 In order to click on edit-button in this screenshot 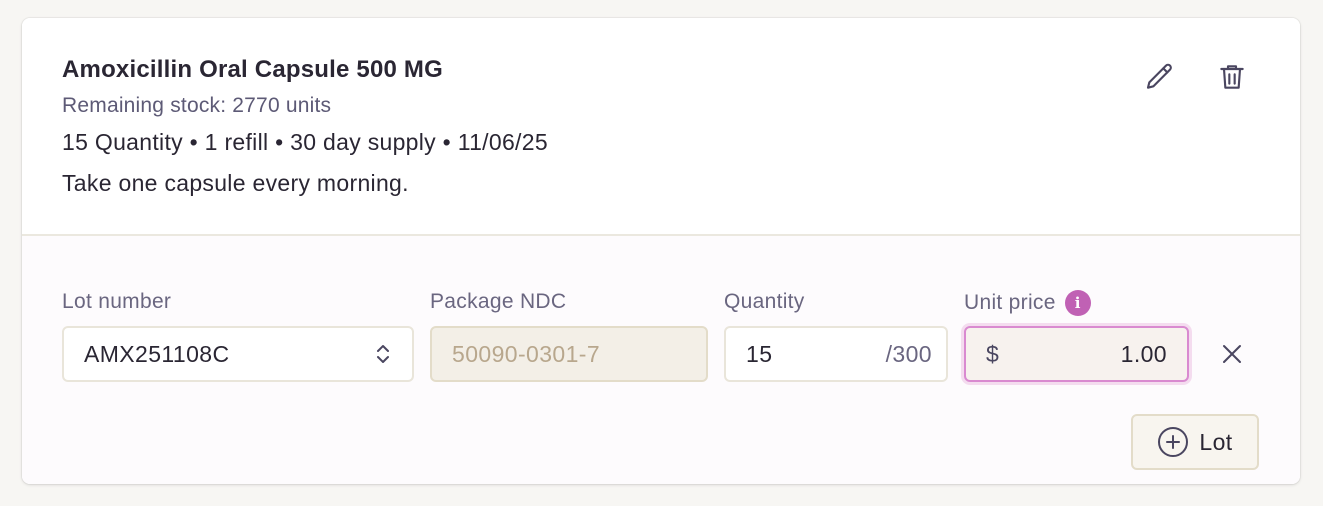, I will do `click(1160, 77)`.